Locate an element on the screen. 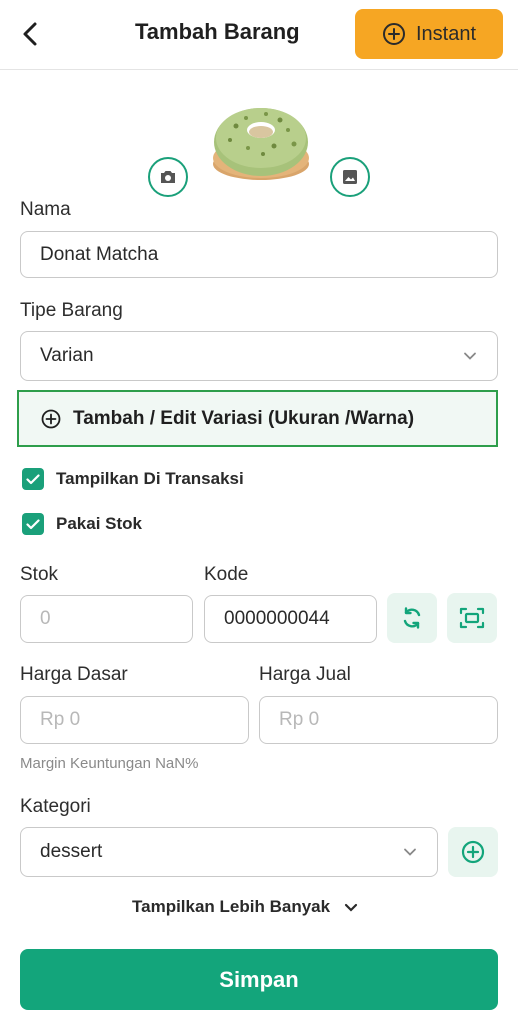 The image size is (518, 1024). back-button is located at coordinates (30, 34).